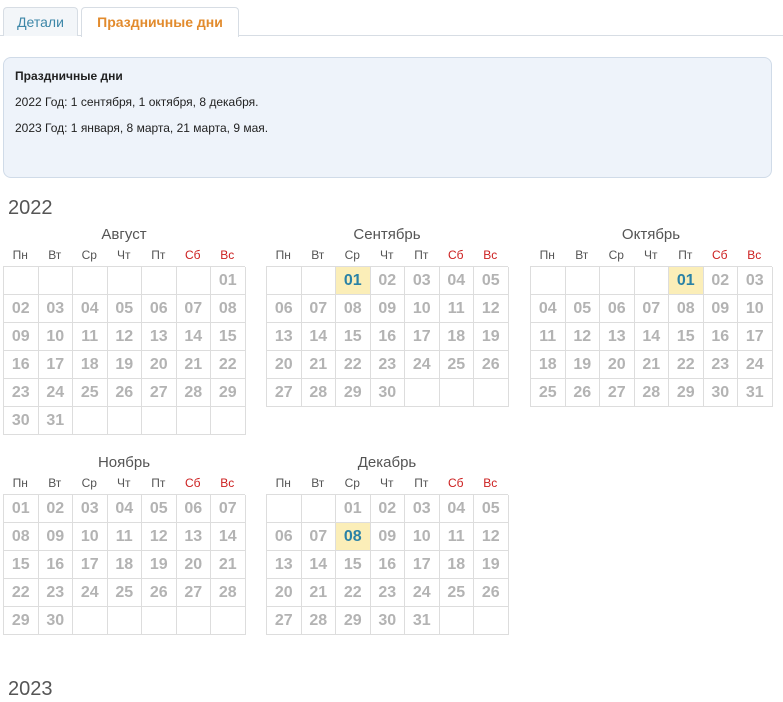  I want to click on day-cell: 14, so click(318, 565).